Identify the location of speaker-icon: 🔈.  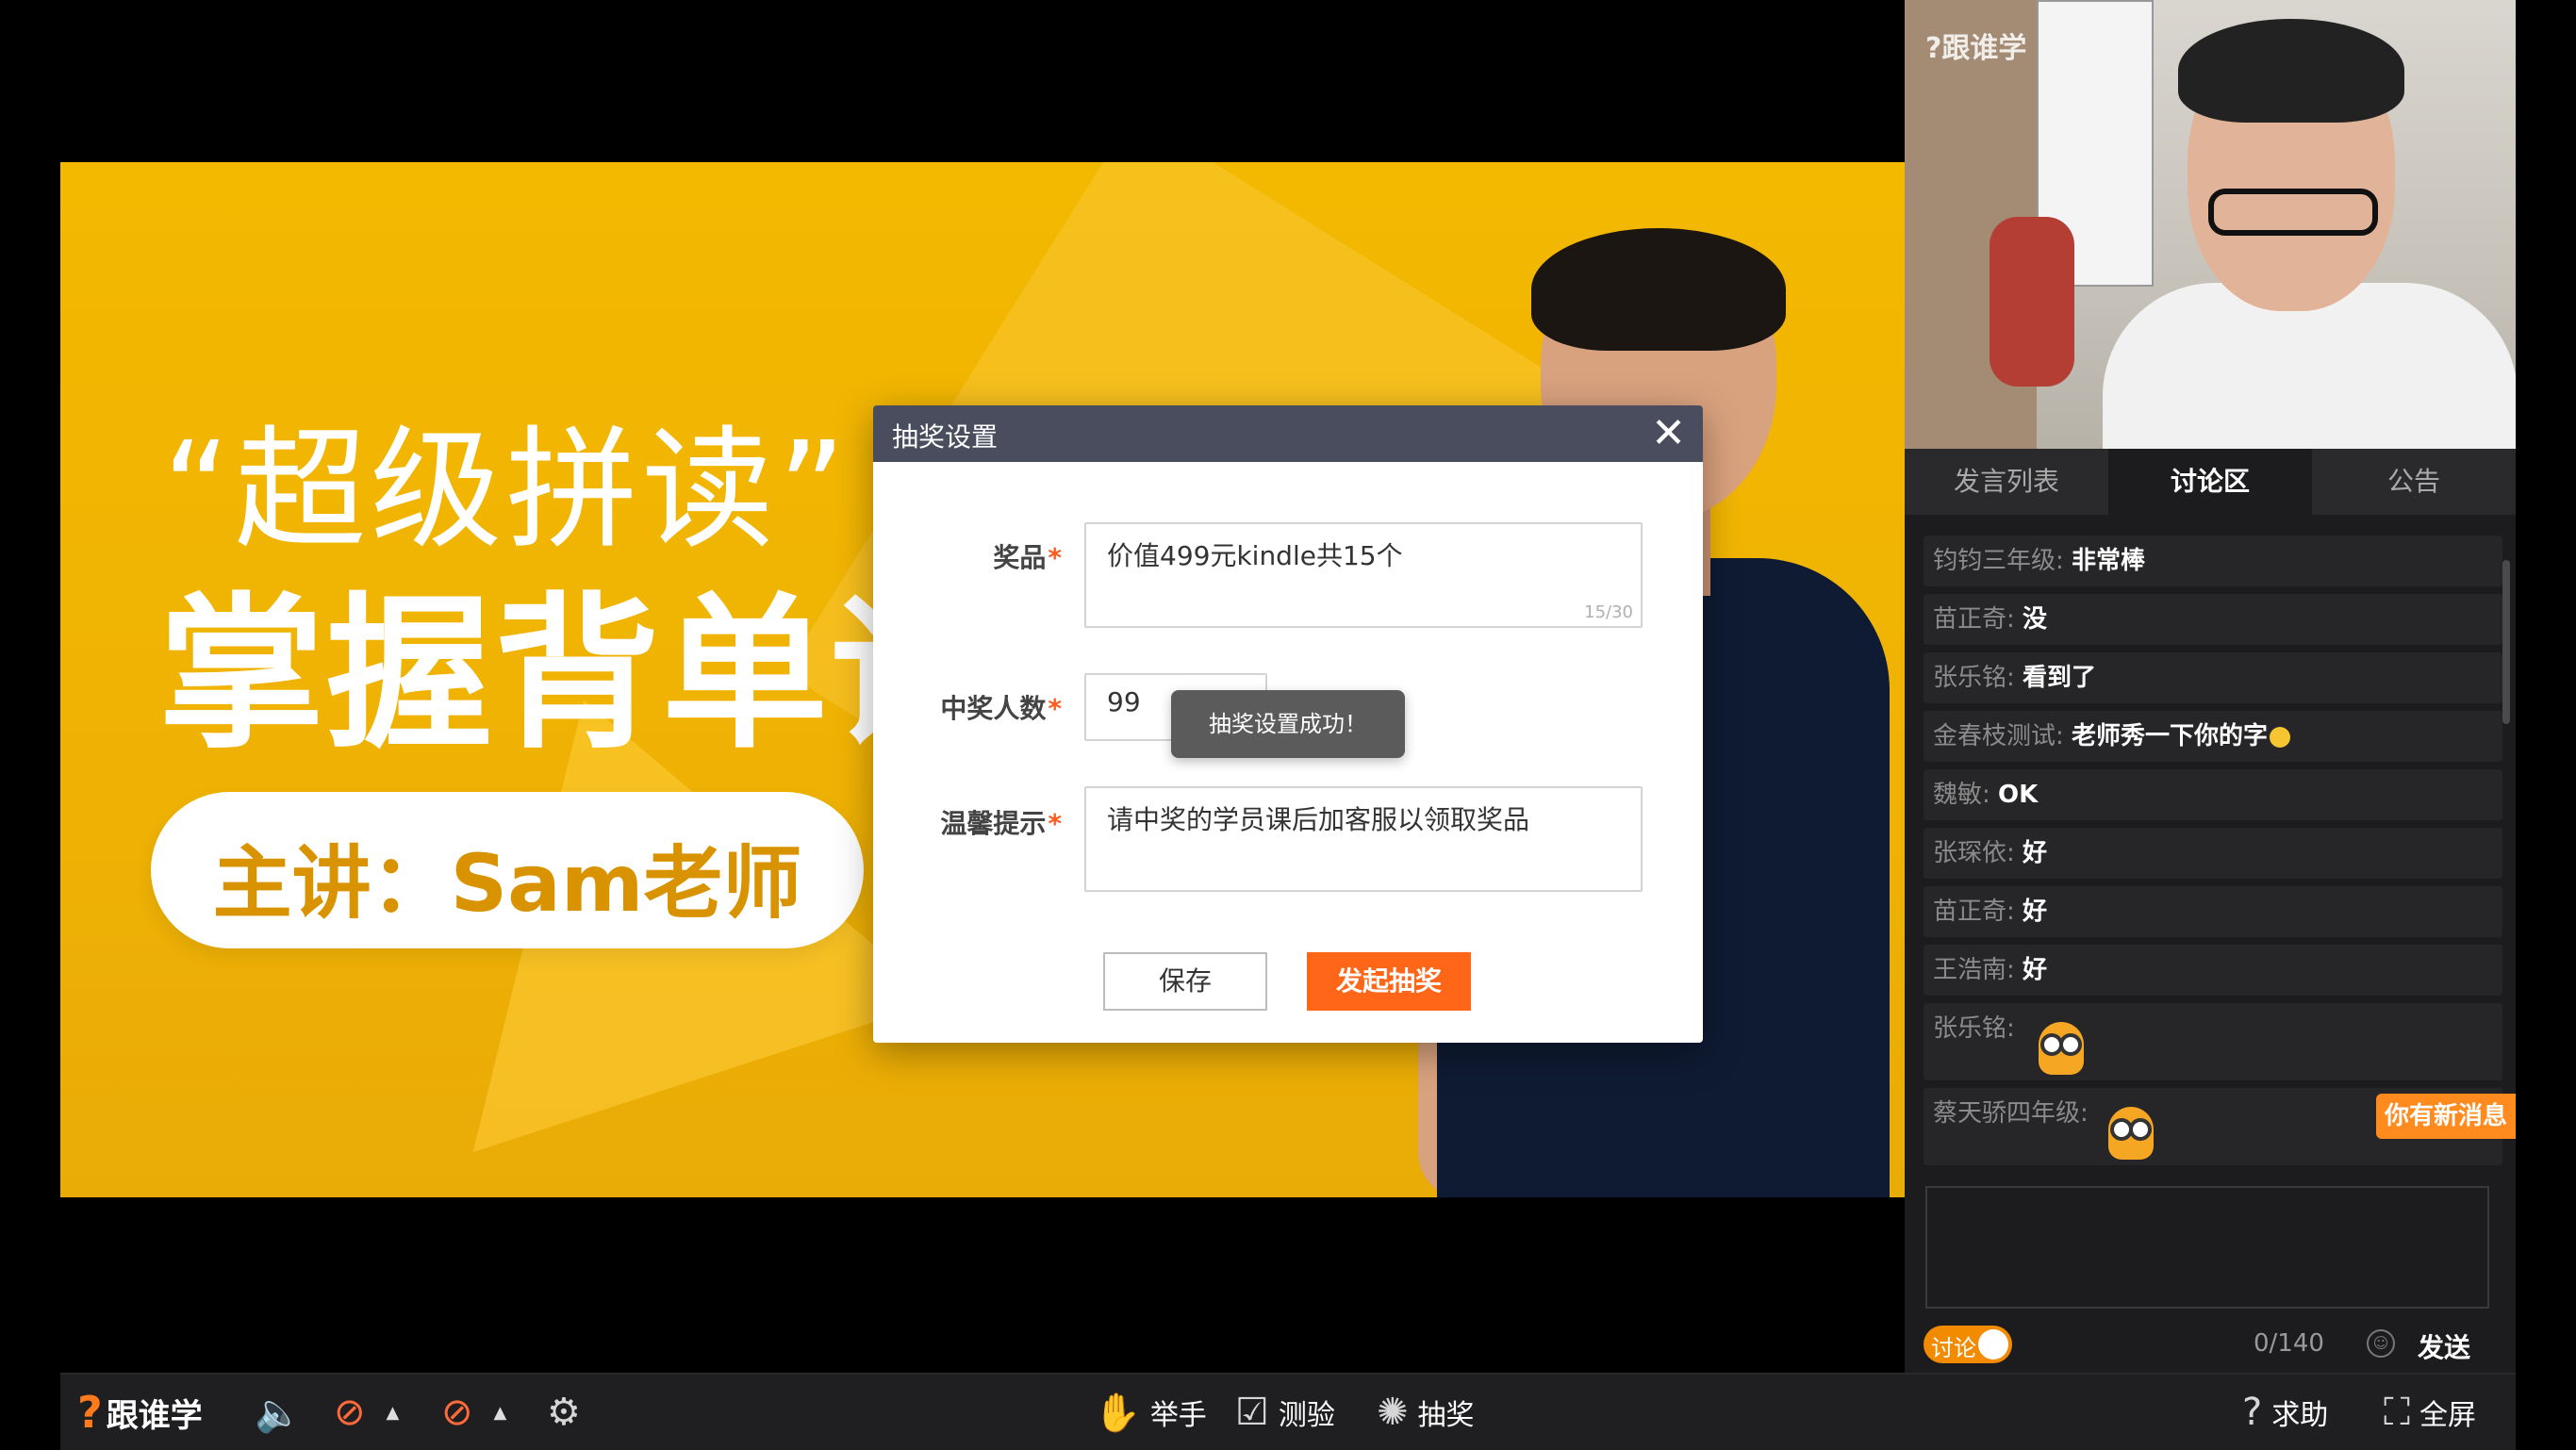
(278, 1413).